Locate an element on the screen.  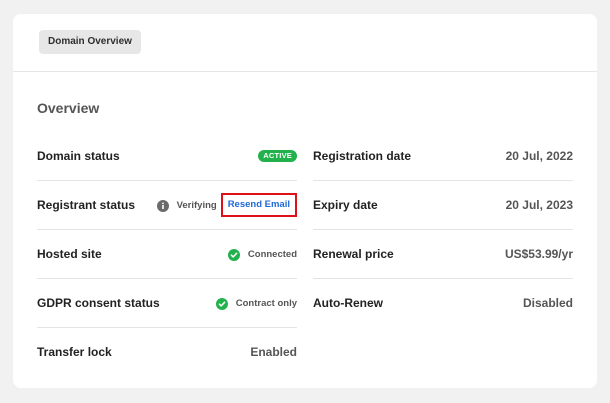
row-label: GDPR consent status is located at coordinates (98, 303).